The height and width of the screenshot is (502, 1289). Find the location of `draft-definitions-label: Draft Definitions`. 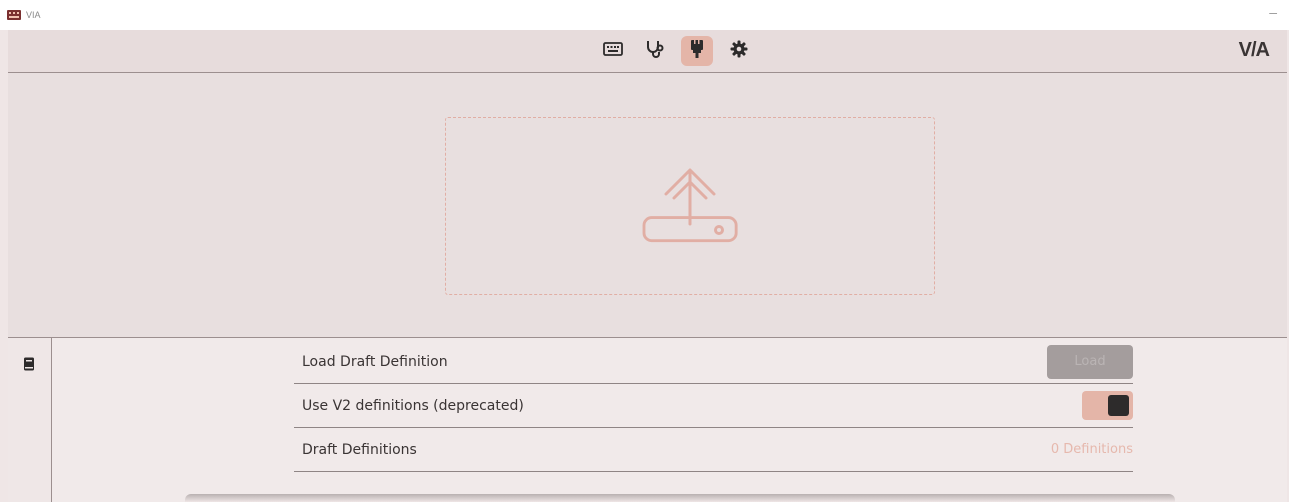

draft-definitions-label: Draft Definitions is located at coordinates (359, 449).